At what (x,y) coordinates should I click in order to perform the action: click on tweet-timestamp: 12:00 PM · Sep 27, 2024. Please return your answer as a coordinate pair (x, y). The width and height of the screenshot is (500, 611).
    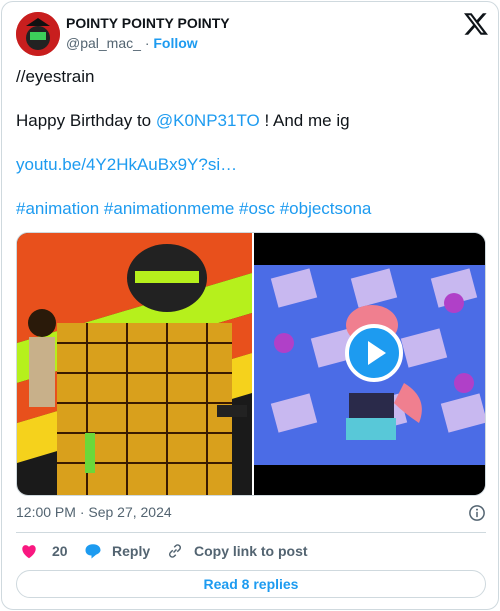
    Looking at the image, I should click on (94, 512).